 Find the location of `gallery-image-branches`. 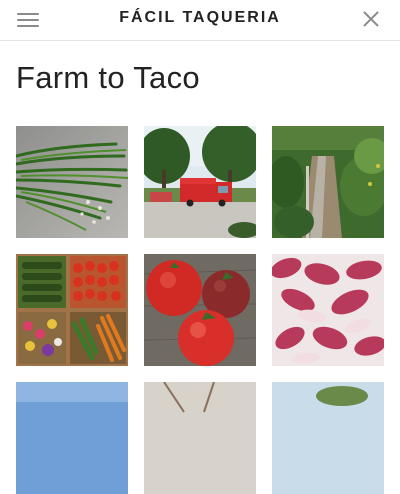

gallery-image-branches is located at coordinates (200, 438).